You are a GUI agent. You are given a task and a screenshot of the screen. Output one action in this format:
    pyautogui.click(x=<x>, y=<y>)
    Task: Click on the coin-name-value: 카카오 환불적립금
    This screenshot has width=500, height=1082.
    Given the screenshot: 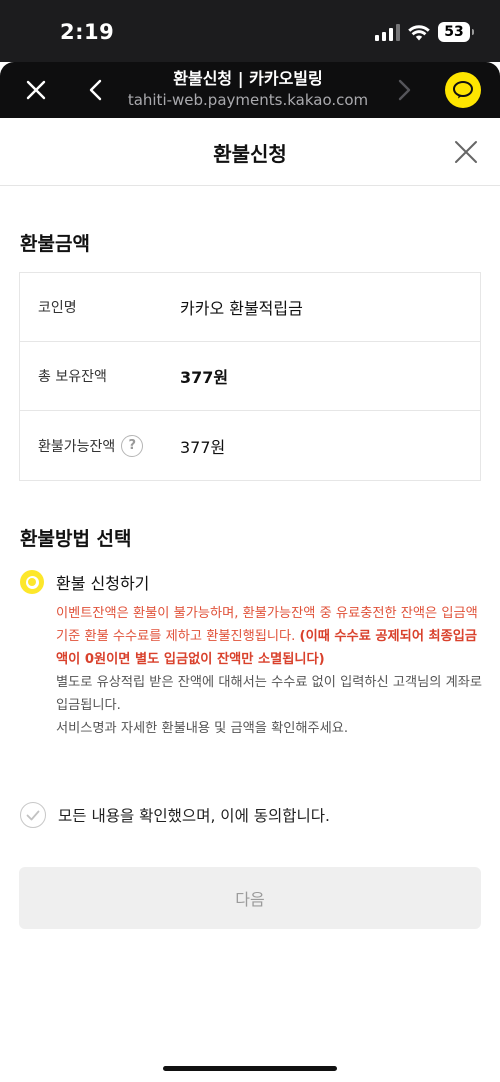 What is the action you would take?
    pyautogui.click(x=241, y=308)
    